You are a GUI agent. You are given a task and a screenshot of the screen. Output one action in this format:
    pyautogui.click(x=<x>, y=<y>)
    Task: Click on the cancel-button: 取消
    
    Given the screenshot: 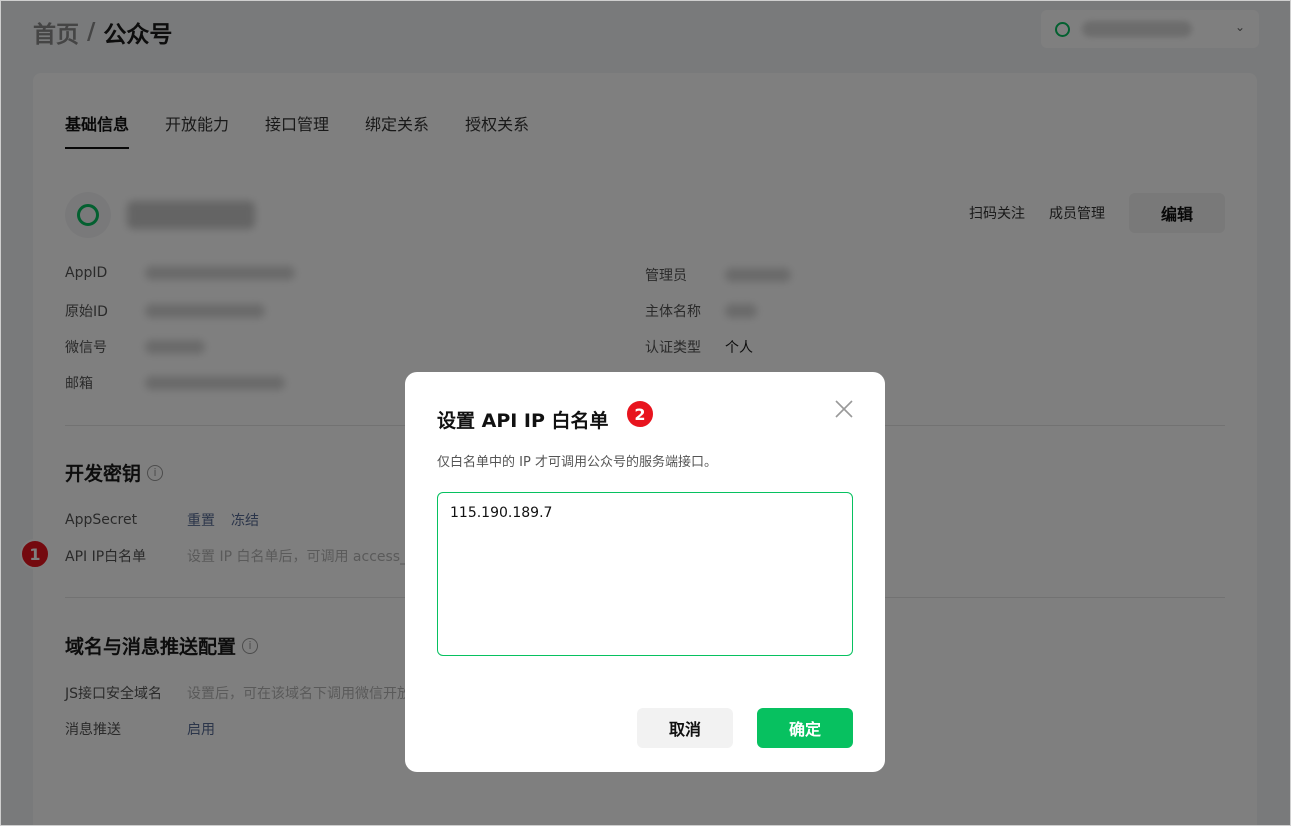 What is the action you would take?
    pyautogui.click(x=685, y=728)
    